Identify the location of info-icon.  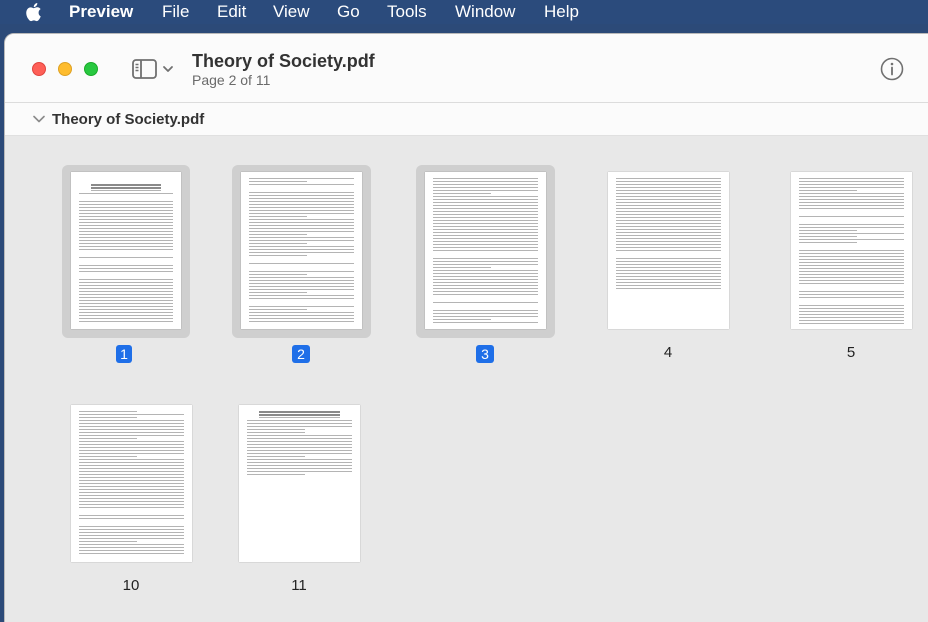
(892, 69).